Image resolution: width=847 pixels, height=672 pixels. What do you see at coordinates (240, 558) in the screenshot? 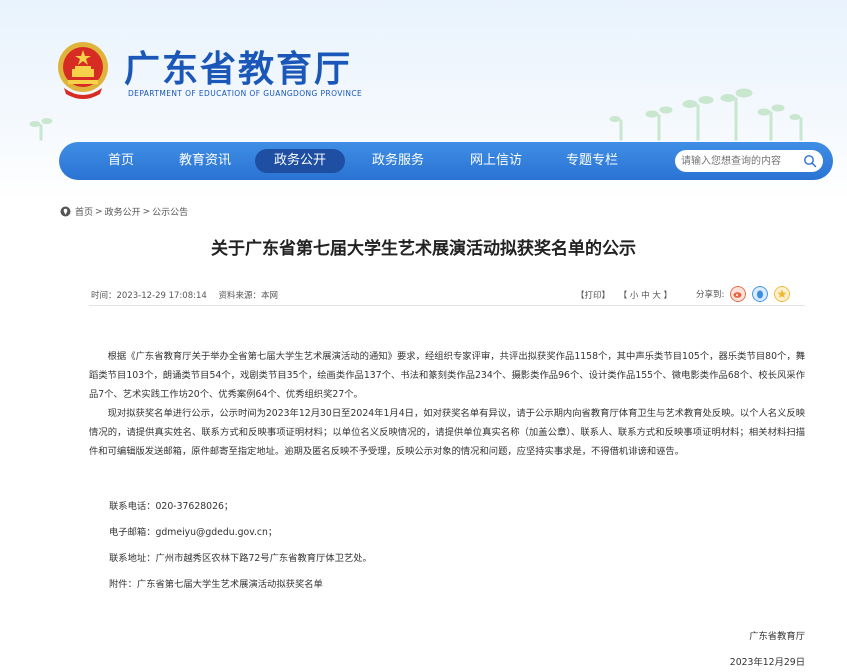
I see `contact-address: 联系地址：广州市越秀区农林下路72号广东省教育厅体卫艺处。` at bounding box center [240, 558].